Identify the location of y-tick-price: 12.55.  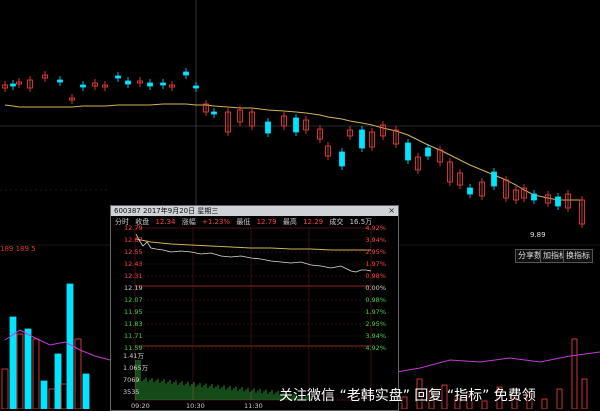
(133, 252).